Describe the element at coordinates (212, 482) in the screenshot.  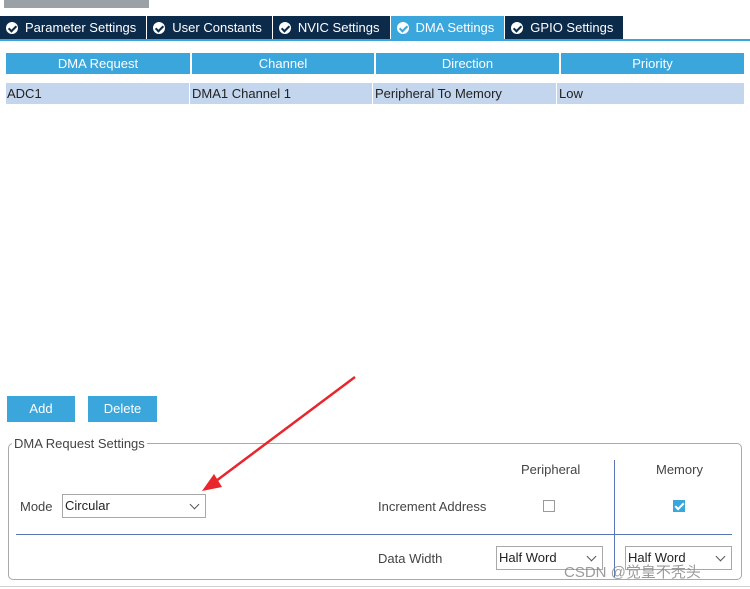
I see `arrow-head` at that location.